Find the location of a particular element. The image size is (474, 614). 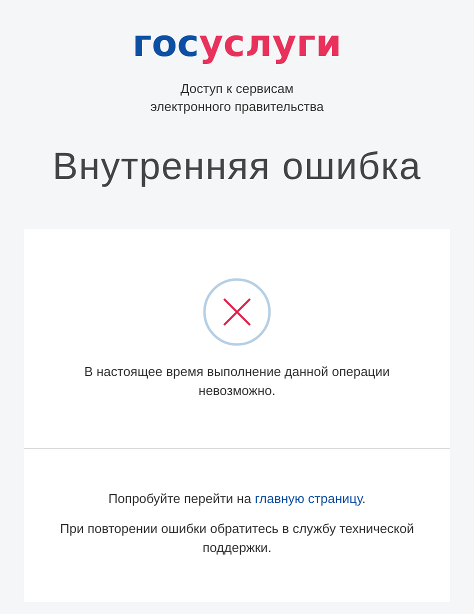

error-message: В настоящее время выполнение данной операции невозможно. is located at coordinates (237, 381).